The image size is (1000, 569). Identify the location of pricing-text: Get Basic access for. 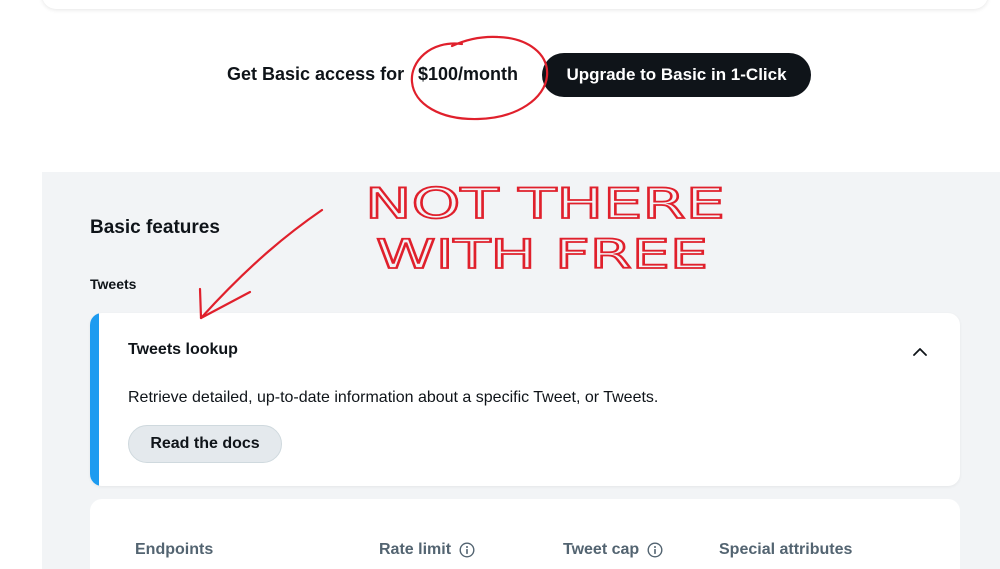
(316, 74).